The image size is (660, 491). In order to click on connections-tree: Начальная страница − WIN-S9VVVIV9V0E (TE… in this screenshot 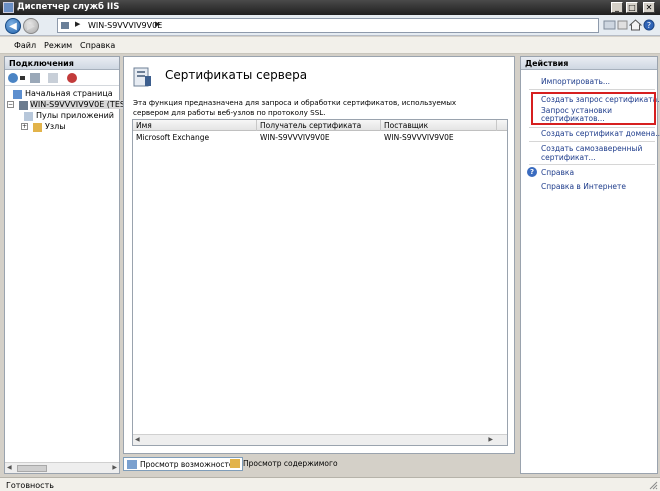, I will do `click(68, 110)`.